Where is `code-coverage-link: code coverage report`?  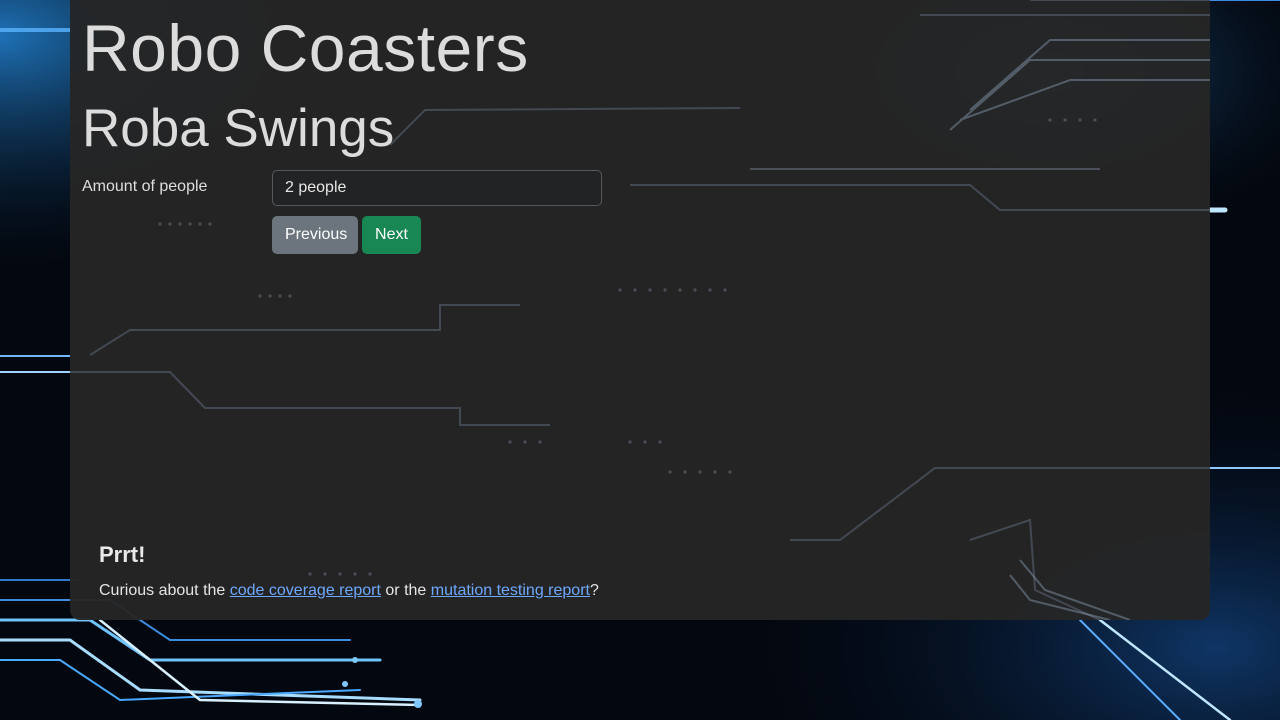
code-coverage-link: code coverage report is located at coordinates (305, 590).